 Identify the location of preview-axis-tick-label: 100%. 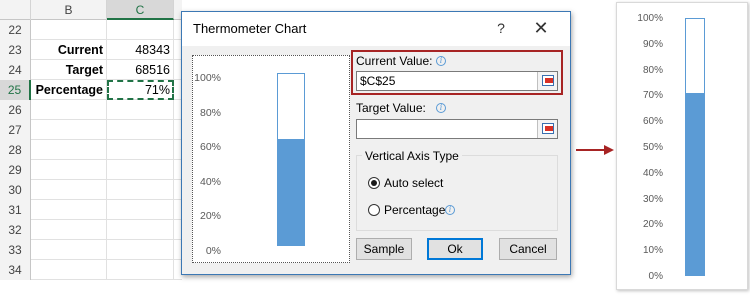
(207, 78).